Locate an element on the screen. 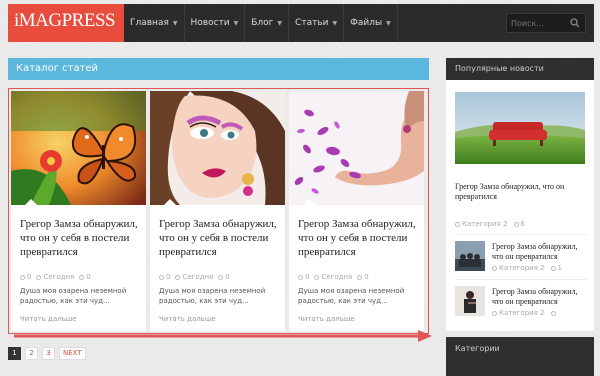  page-3: 3 is located at coordinates (48, 353).